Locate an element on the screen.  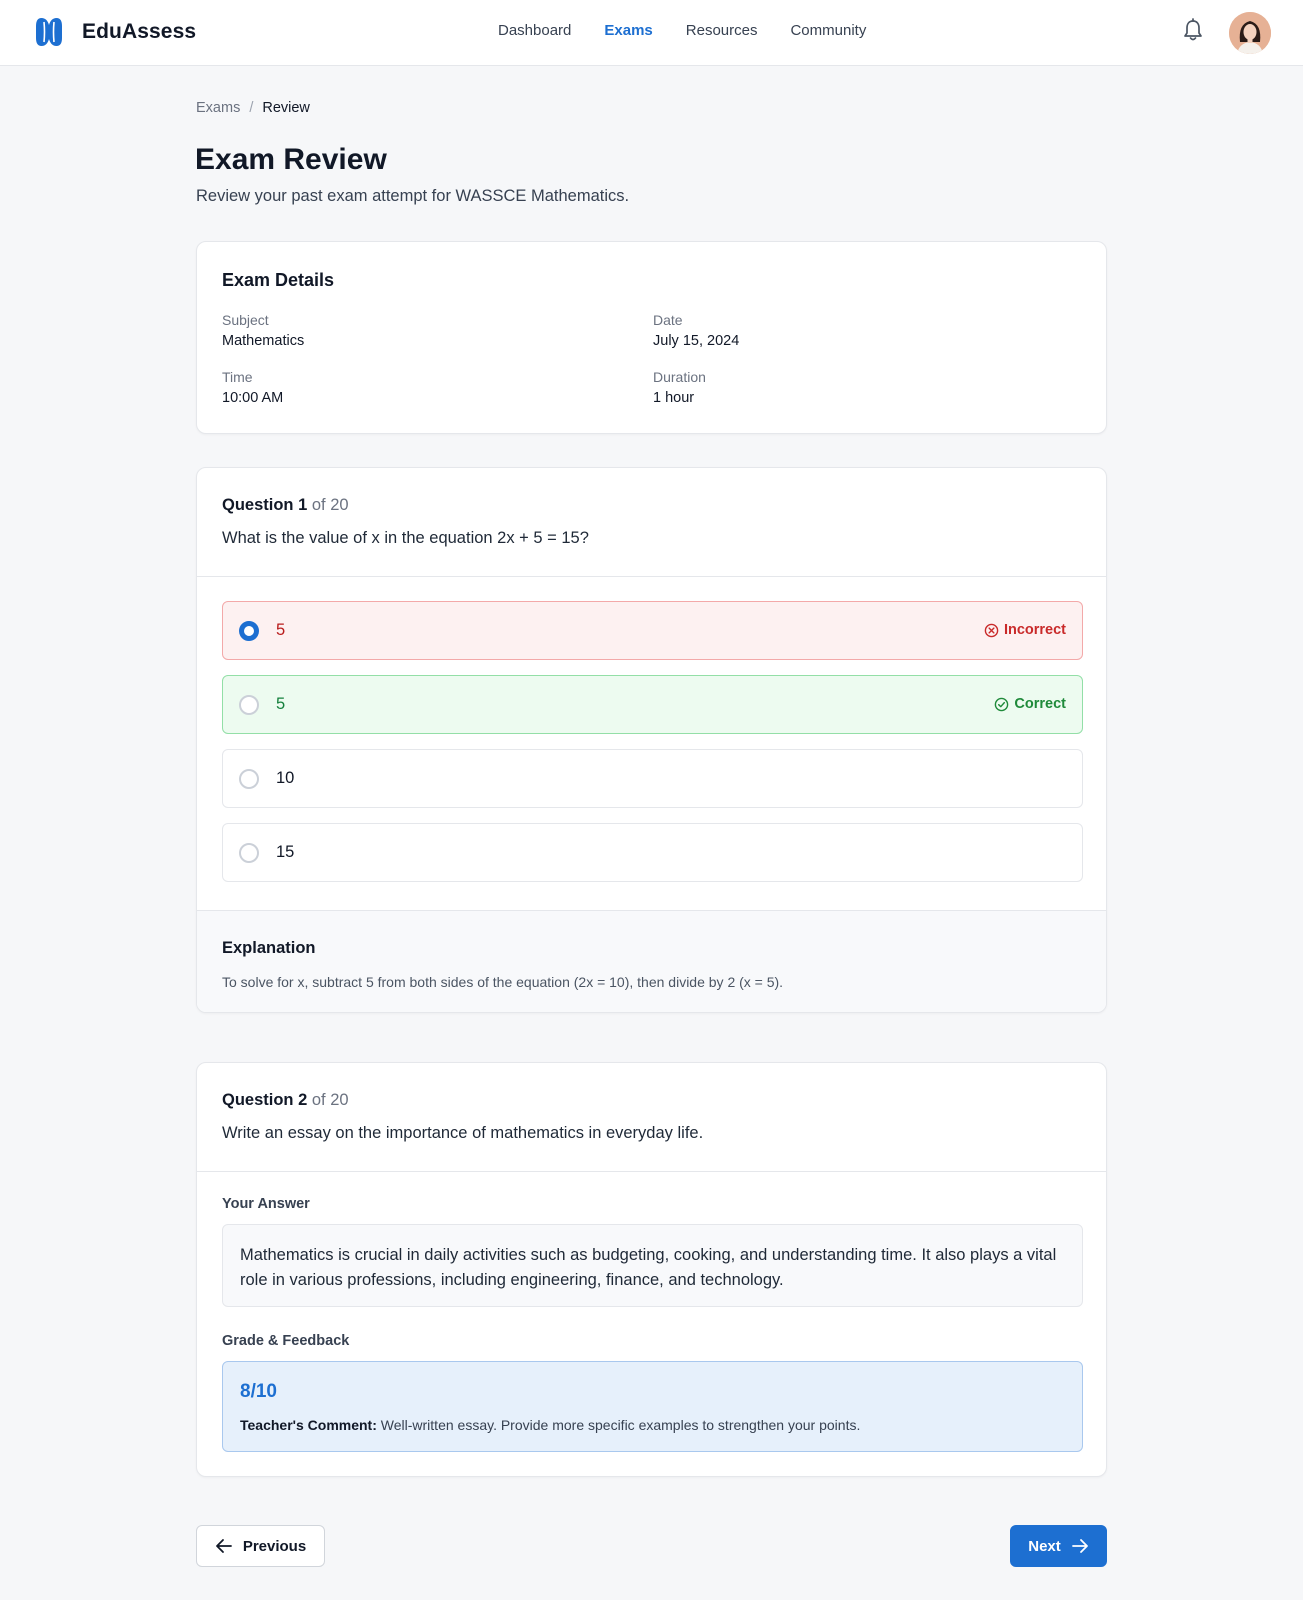
previous-button: Previous is located at coordinates (260, 1546).